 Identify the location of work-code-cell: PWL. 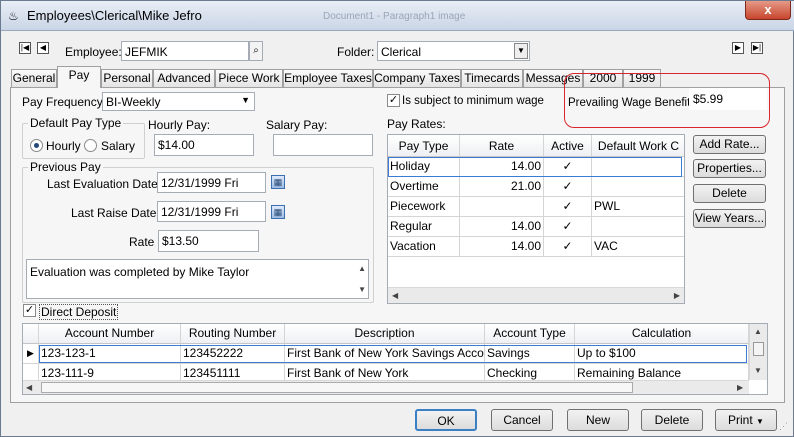
(638, 207).